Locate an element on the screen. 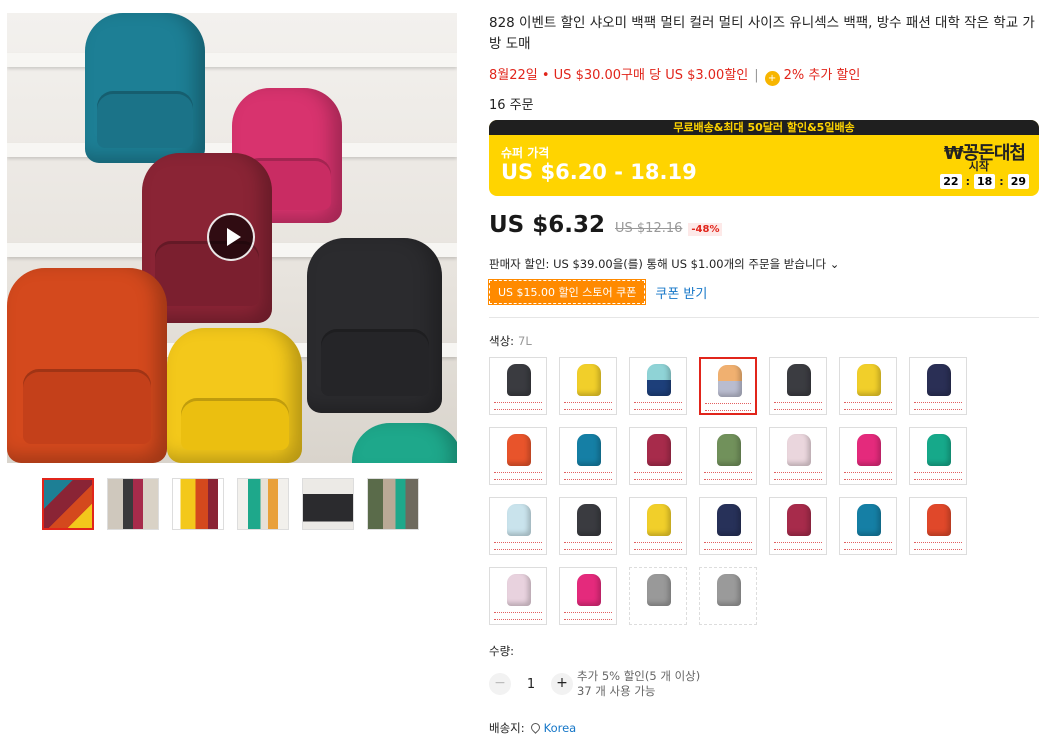 The width and height of the screenshot is (1054, 736). super-price-label: 슈퍼 가격 is located at coordinates (525, 153).